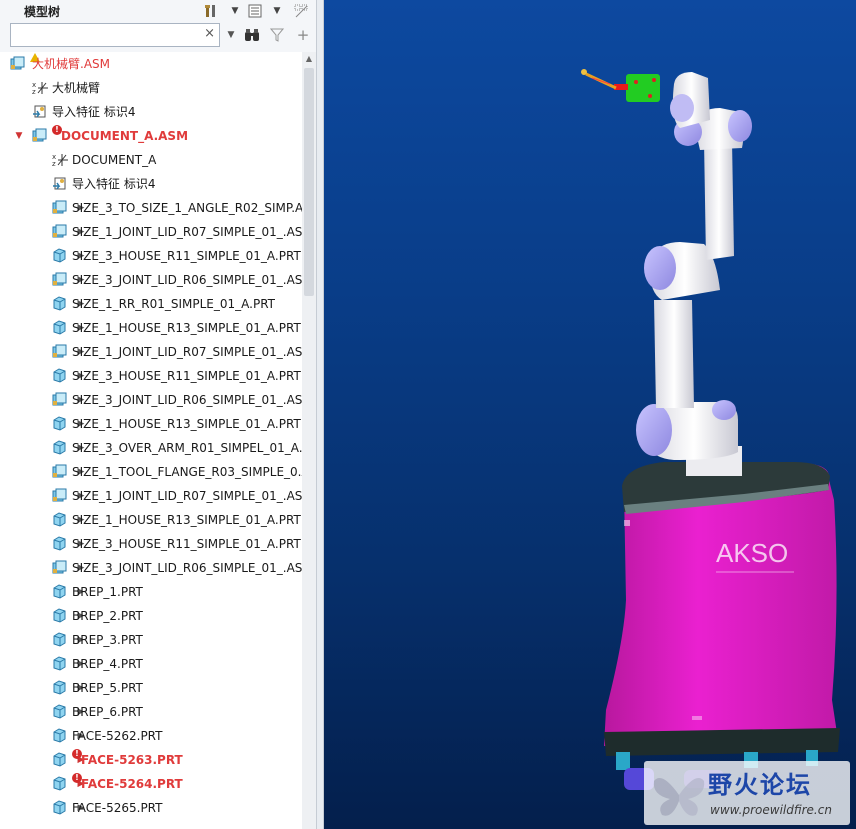  What do you see at coordinates (151, 616) in the screenshot?
I see `tree-node: ▶ BREP_2.PRT` at bounding box center [151, 616].